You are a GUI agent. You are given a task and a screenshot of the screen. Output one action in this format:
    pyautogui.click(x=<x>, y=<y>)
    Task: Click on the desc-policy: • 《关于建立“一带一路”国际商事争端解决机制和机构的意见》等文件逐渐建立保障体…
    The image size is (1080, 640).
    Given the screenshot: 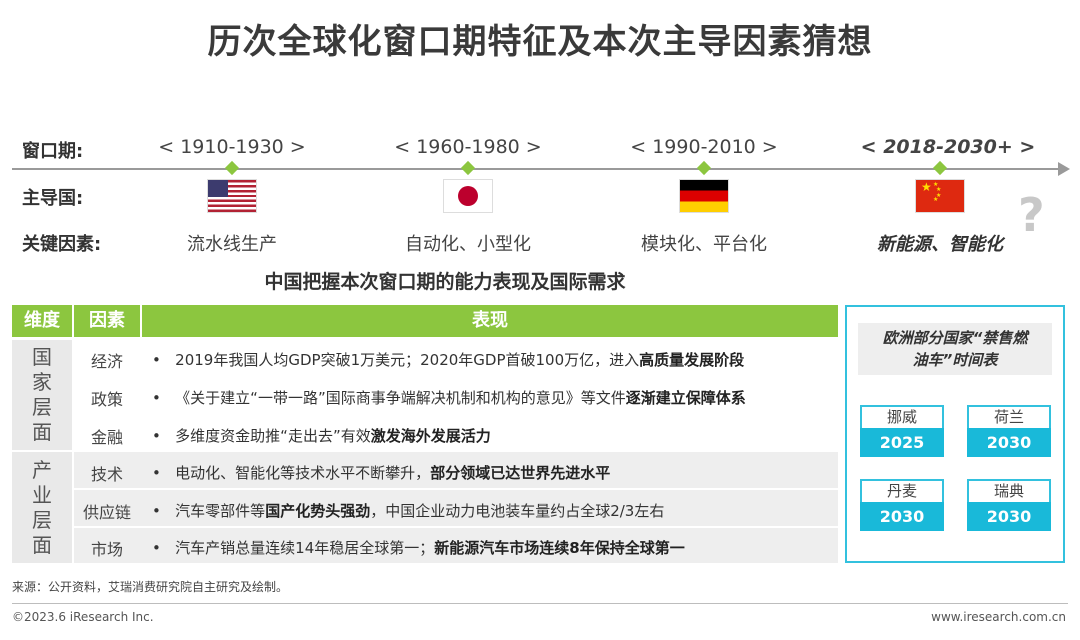 What is the action you would take?
    pyautogui.click(x=449, y=398)
    